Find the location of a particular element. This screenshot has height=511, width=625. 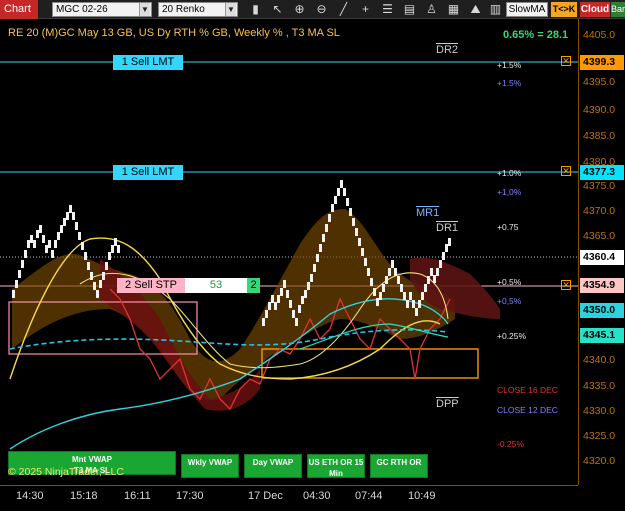

stop-qty-box: 2 is located at coordinates (253, 285).